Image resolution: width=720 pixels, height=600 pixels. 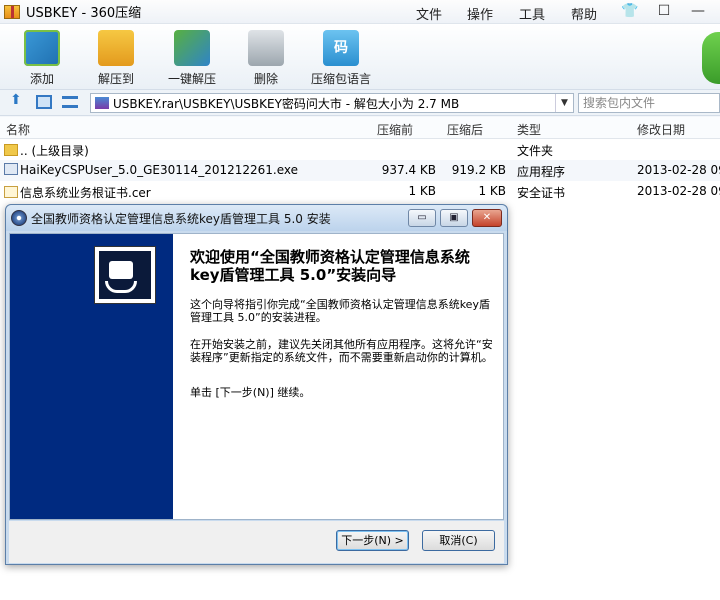 What do you see at coordinates (256, 542) in the screenshot?
I see `dialog-footer: 下一步(N) > 取消(C)` at bounding box center [256, 542].